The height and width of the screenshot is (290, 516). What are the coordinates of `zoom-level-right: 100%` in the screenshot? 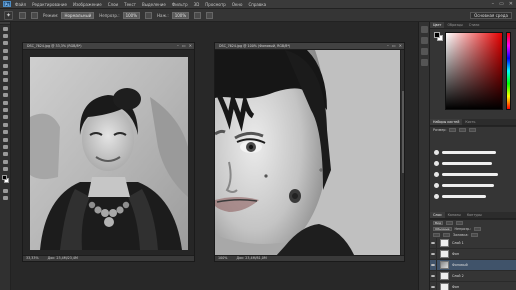 It's located at (222, 258).